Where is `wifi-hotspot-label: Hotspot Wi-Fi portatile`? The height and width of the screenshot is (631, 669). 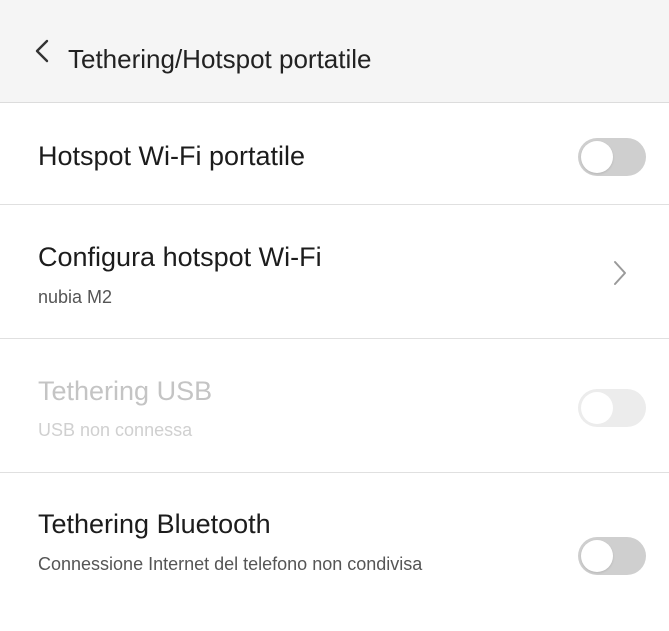 wifi-hotspot-label: Hotspot Wi-Fi portatile is located at coordinates (172, 156).